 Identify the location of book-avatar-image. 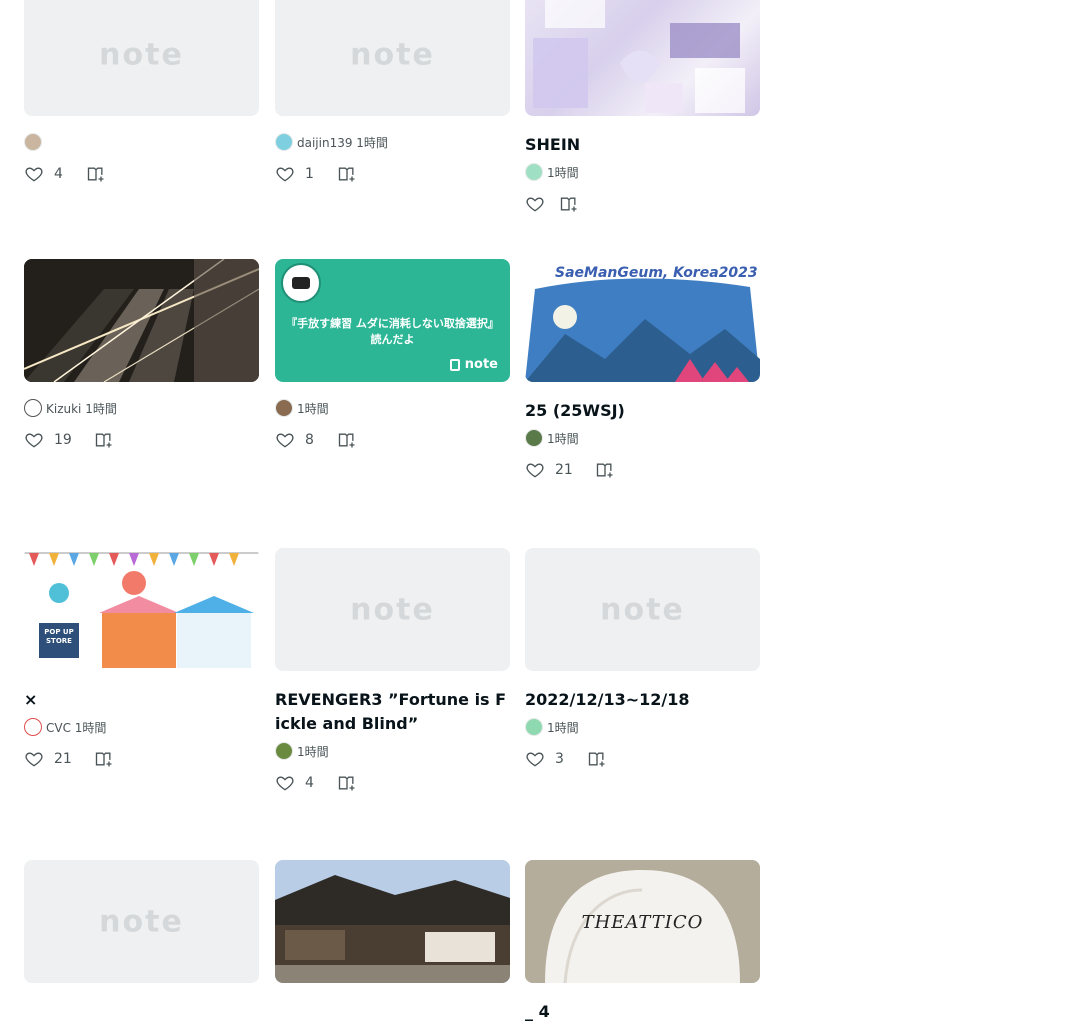
(301, 283).